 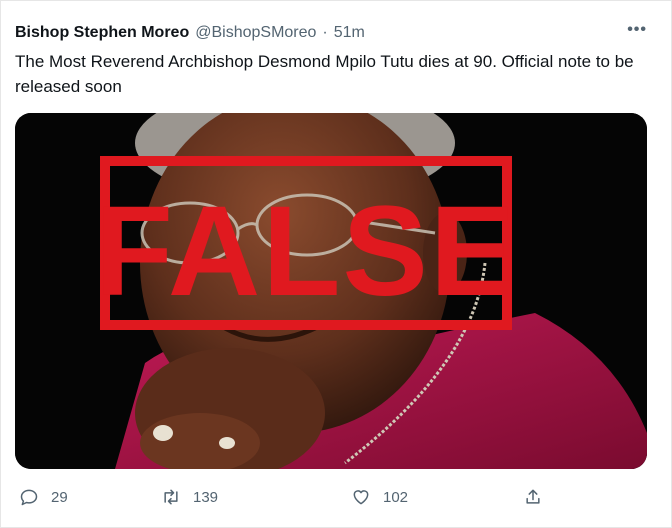 What do you see at coordinates (255, 33) in the screenshot?
I see `author-handle: @BishopSMoreo` at bounding box center [255, 33].